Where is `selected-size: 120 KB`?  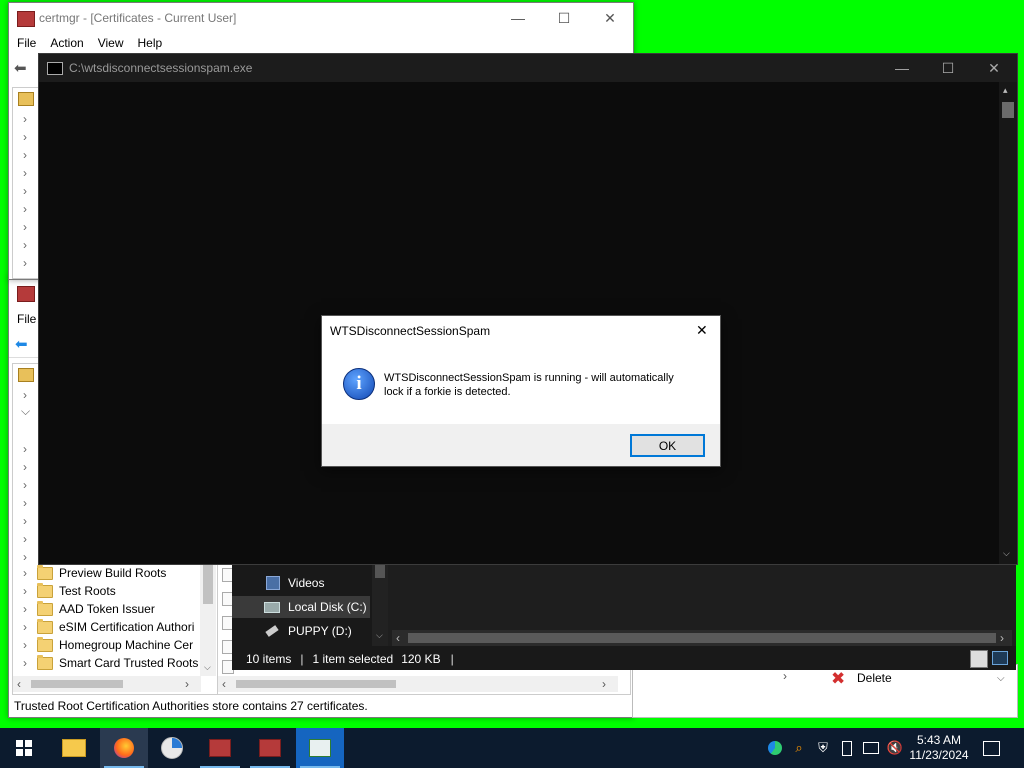 selected-size: 120 KB is located at coordinates (421, 659).